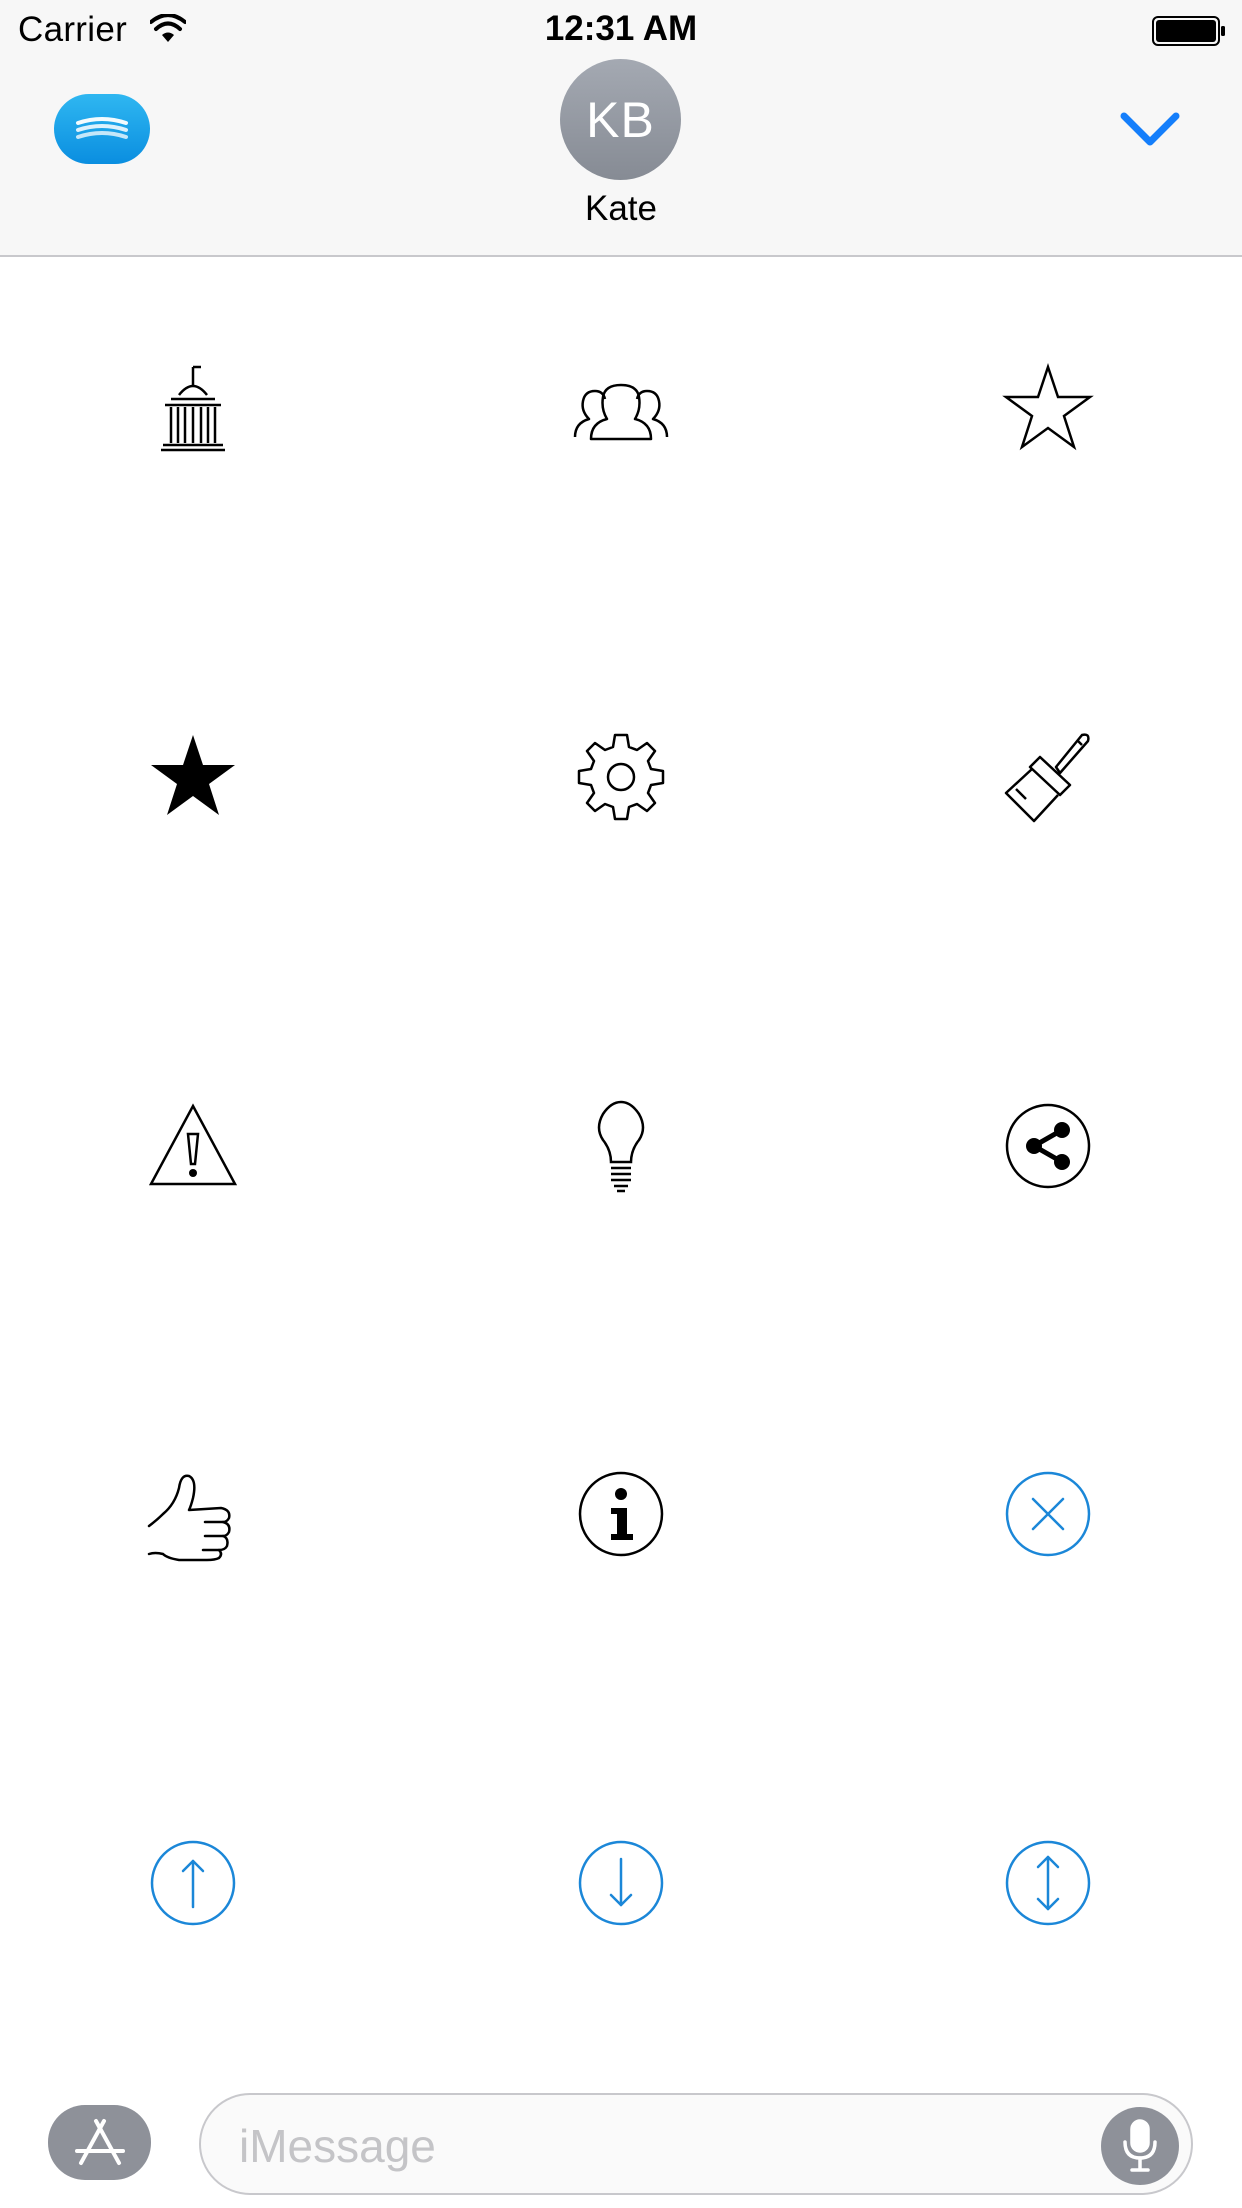 The height and width of the screenshot is (2208, 1242). Describe the element at coordinates (189, 1518) in the screenshot. I see `thumbs-up-icon` at that location.